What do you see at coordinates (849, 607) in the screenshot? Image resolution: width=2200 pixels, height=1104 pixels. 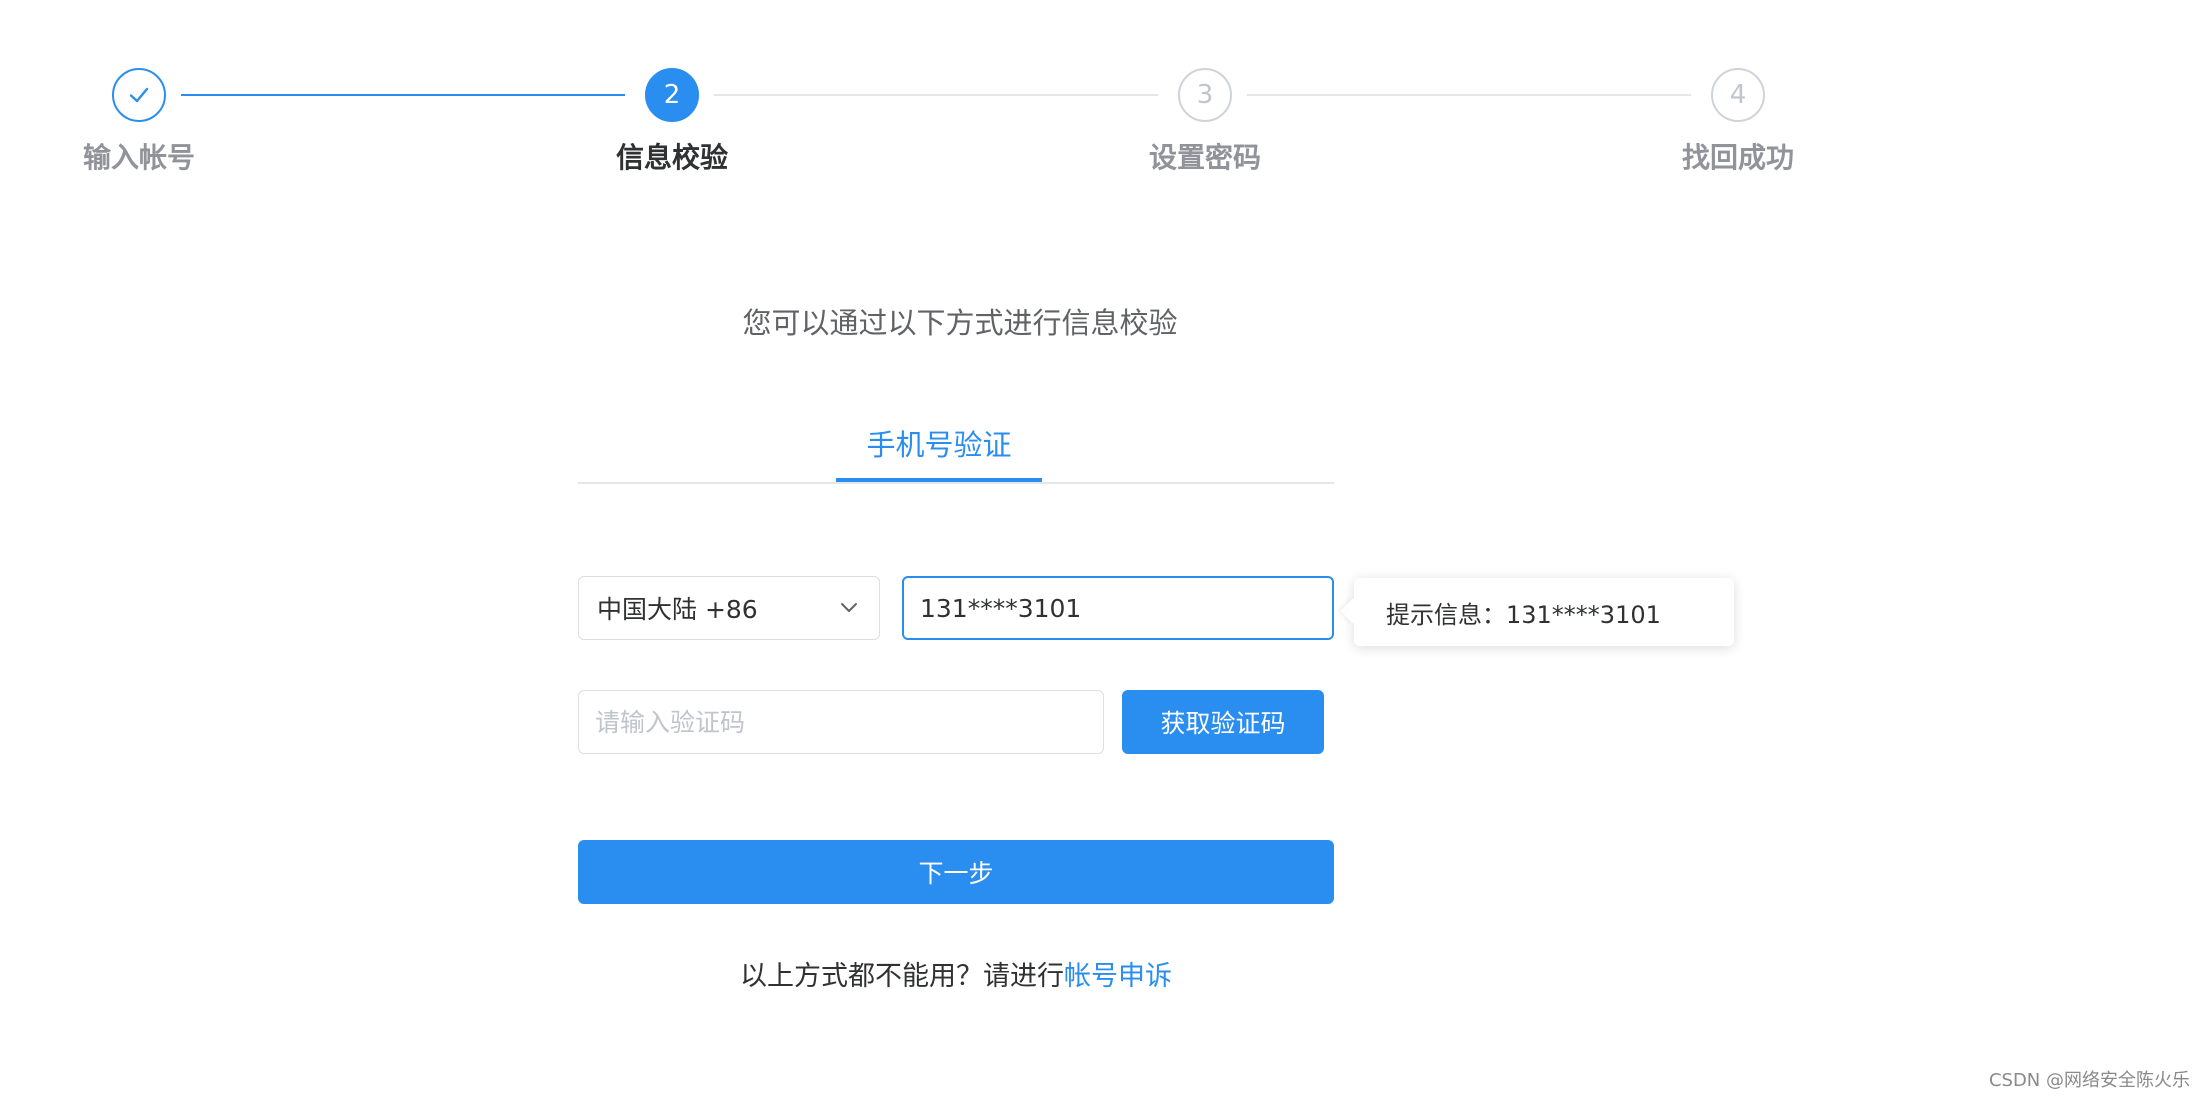 I see `chevron-down-icon` at bounding box center [849, 607].